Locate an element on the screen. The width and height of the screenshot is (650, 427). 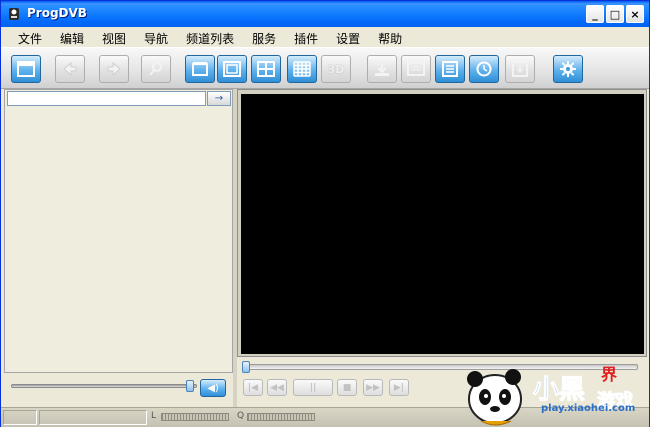
skip-start-icon: |◀ is located at coordinates (253, 387).